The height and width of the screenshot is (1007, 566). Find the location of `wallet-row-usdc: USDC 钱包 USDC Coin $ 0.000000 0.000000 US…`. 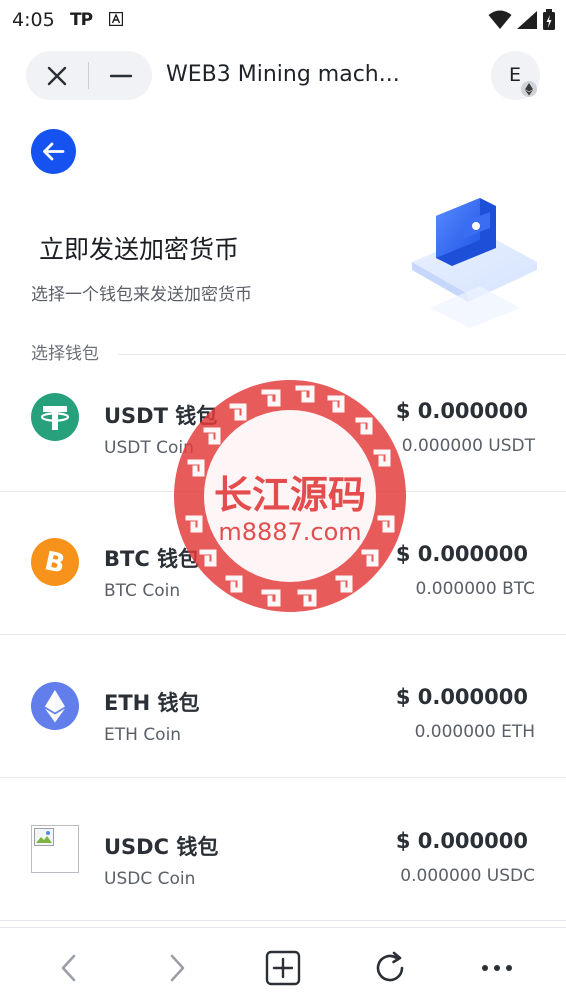

wallet-row-usdc: USDC 钱包 USDC Coin $ 0.000000 0.000000 US… is located at coordinates (283, 849).